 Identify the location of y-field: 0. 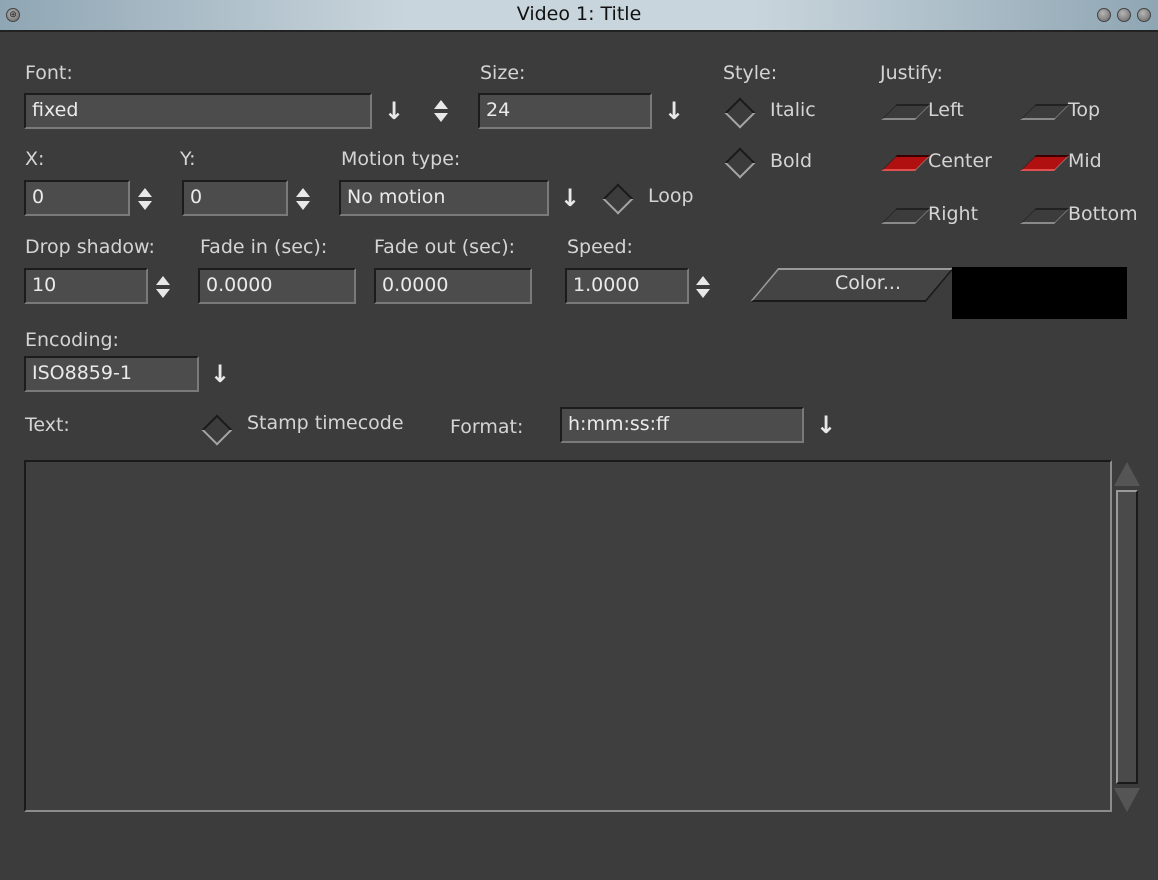
(235, 198).